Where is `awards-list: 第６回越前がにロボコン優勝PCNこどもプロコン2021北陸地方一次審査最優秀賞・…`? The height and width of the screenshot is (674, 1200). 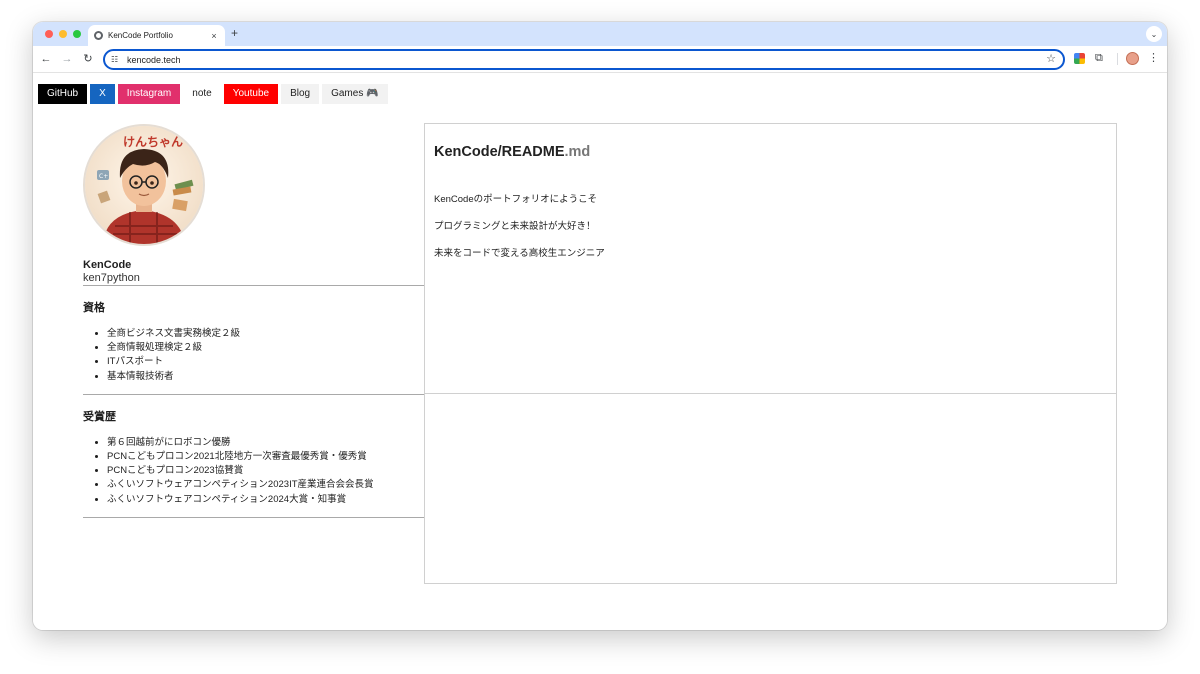 awards-list: 第６回越前がにロボコン優勝PCNこどもプロコン2021北陸地方一次審査最優秀賞・… is located at coordinates (254, 471).